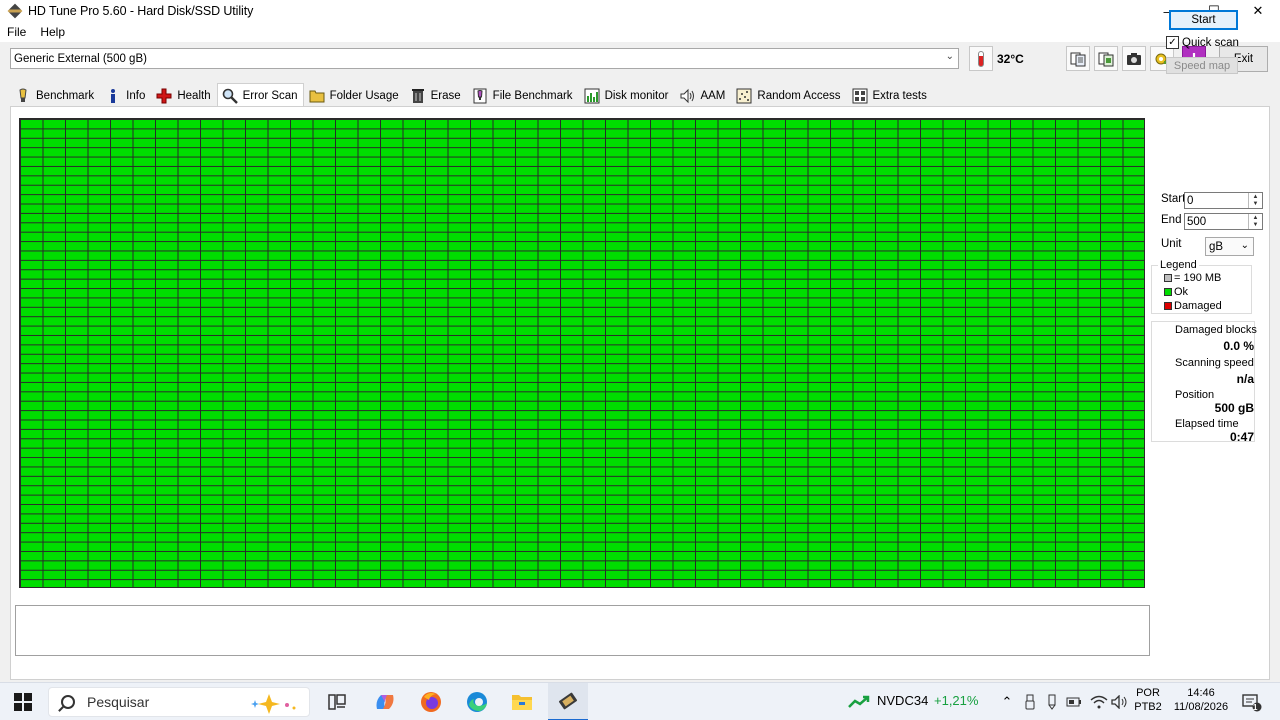 The width and height of the screenshot is (1280, 720). Describe the element at coordinates (1241, 437) in the screenshot. I see `elapsed-time-value: 0:47` at that location.